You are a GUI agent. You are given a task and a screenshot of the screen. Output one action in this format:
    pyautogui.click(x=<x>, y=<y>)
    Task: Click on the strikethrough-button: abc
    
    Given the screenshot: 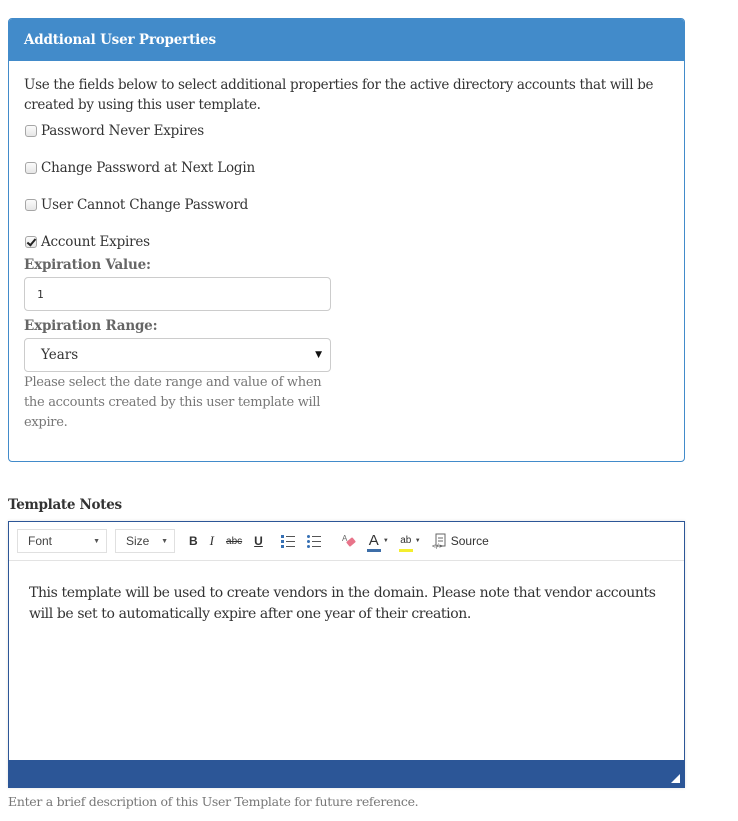 What is the action you would take?
    pyautogui.click(x=234, y=541)
    